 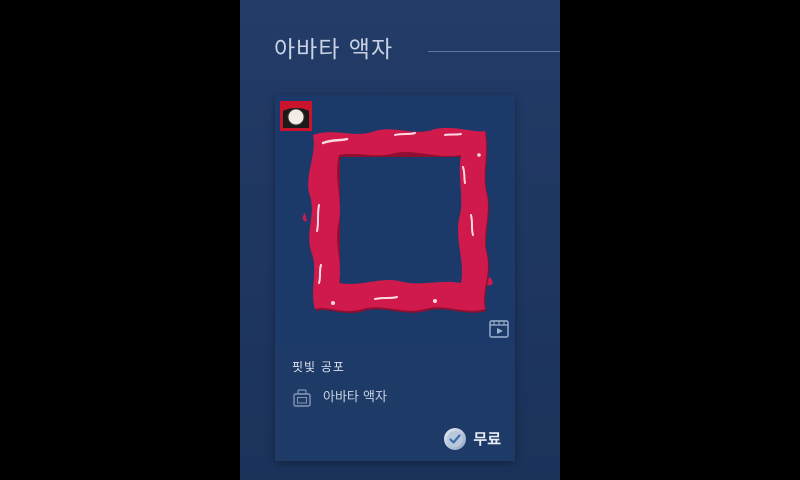 What do you see at coordinates (334, 50) in the screenshot?
I see `section-title: 아바타 액자` at bounding box center [334, 50].